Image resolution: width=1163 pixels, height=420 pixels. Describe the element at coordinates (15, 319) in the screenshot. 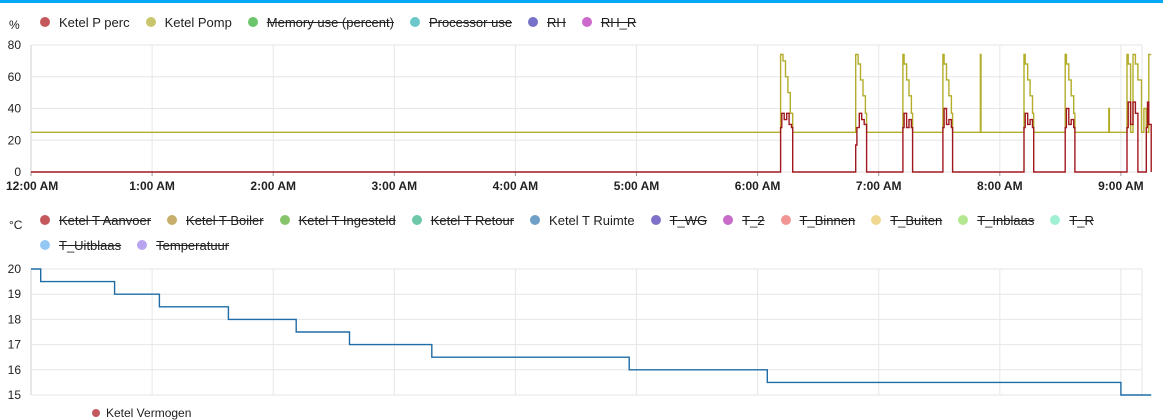

I see `y-tick-label: 18` at that location.